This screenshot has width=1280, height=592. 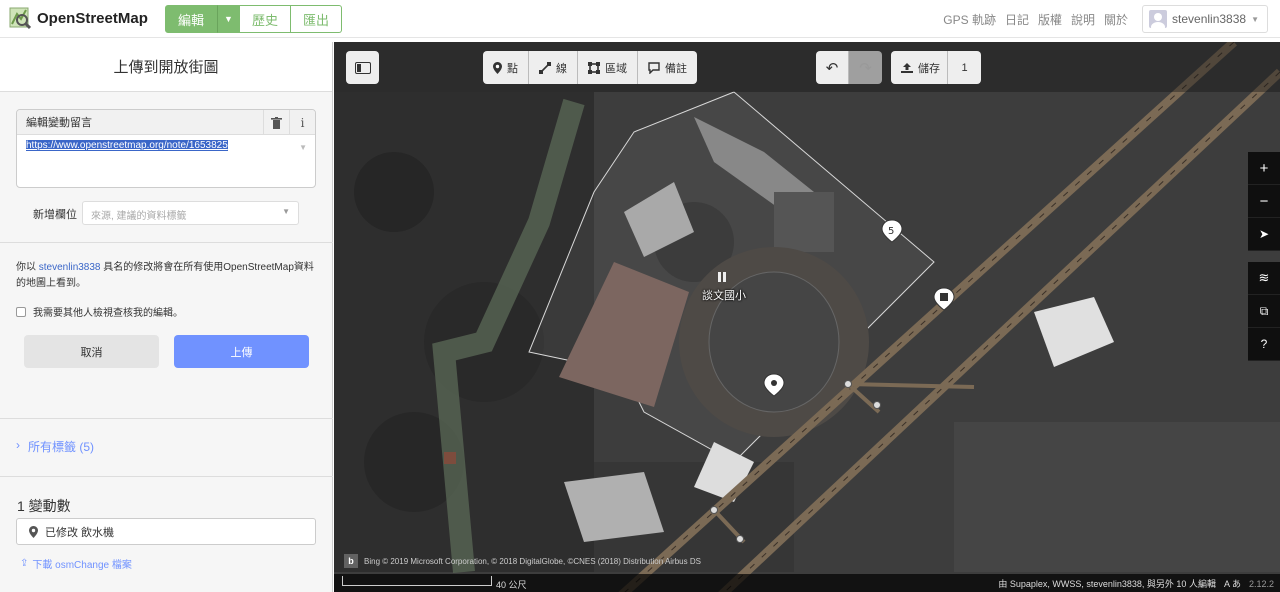 I want to click on zoom-in-button: +, so click(x=1264, y=168).